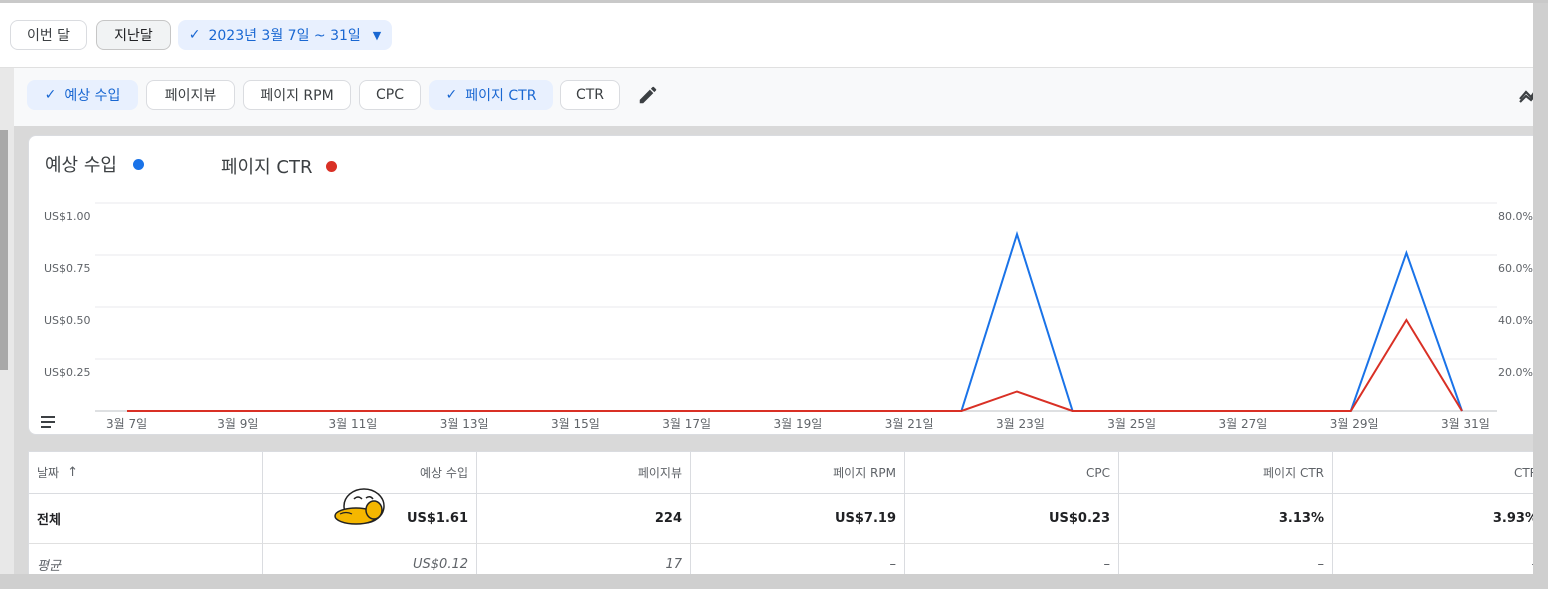 This screenshot has width=1548, height=589. I want to click on x-tick-label: 3월 29일, so click(1354, 424).